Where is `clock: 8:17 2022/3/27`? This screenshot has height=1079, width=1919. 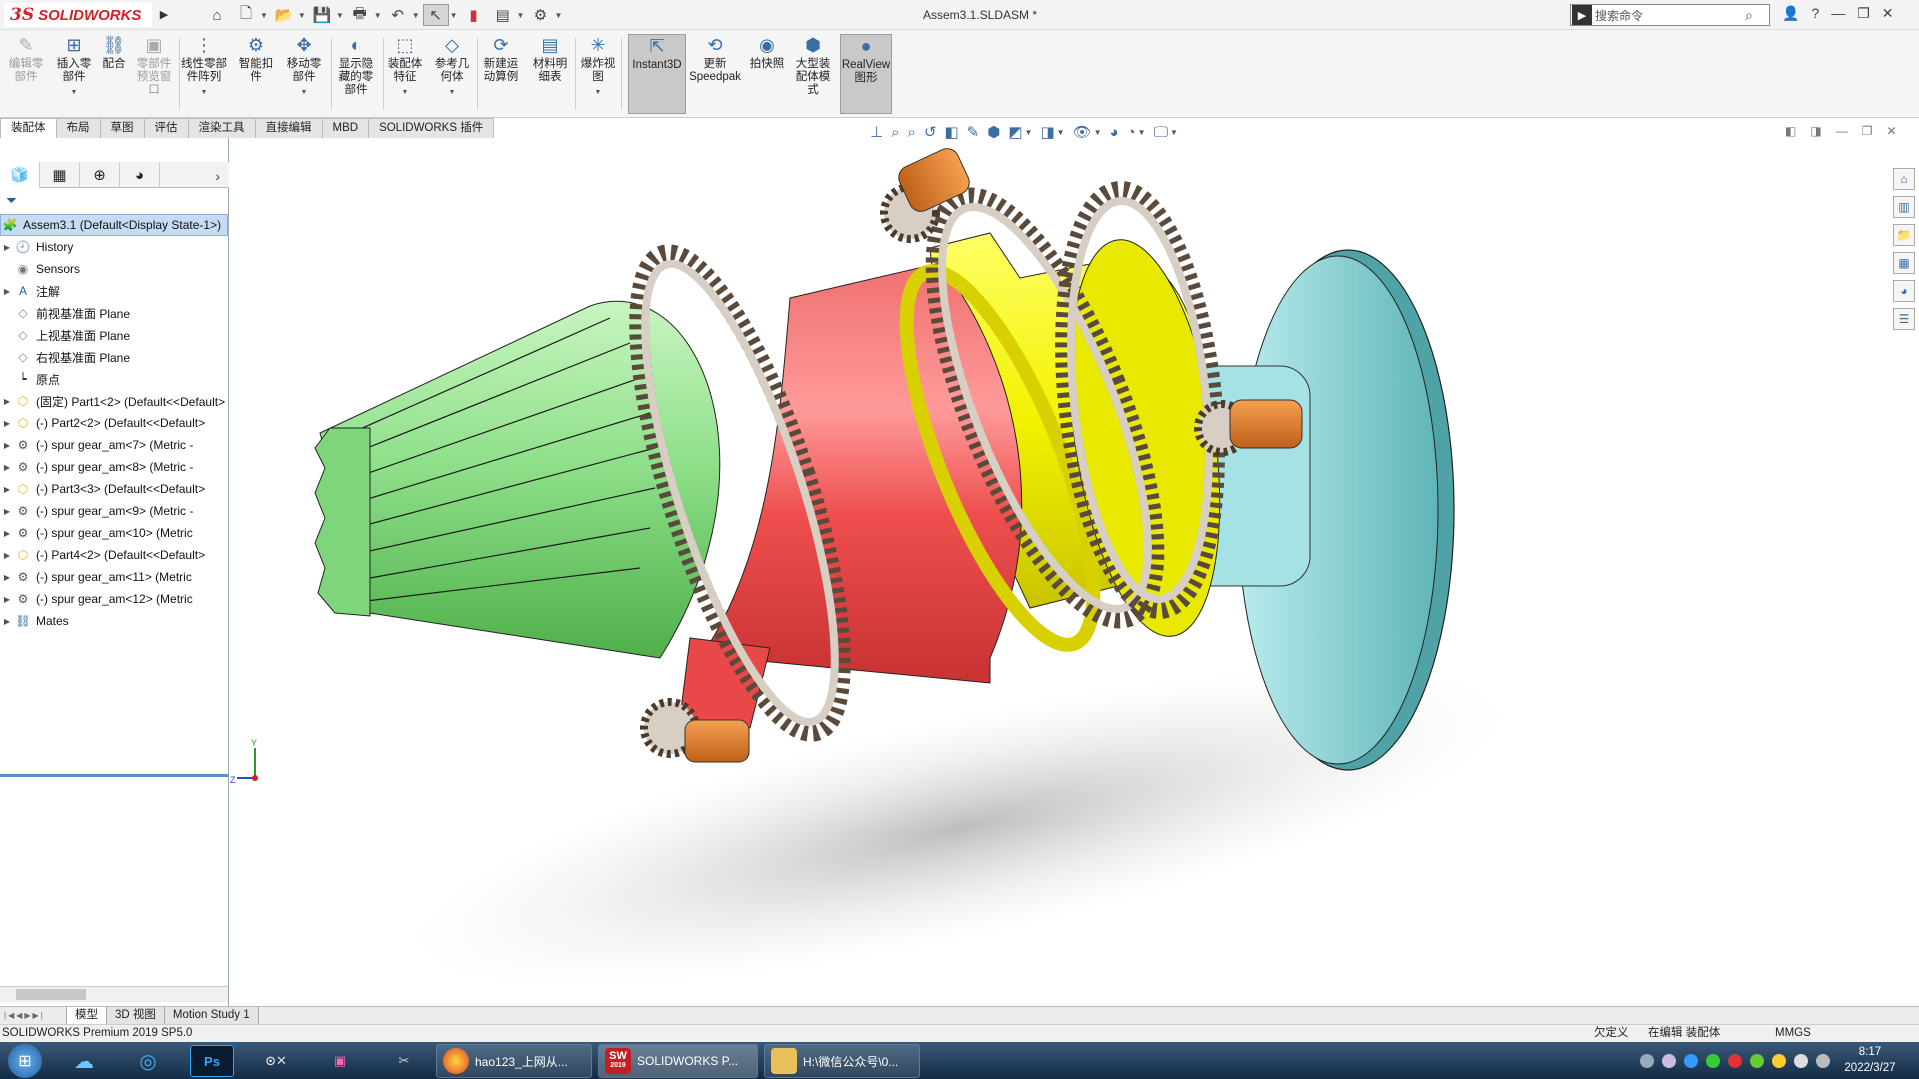
clock: 8:17 2022/3/27 is located at coordinates (1870, 1060).